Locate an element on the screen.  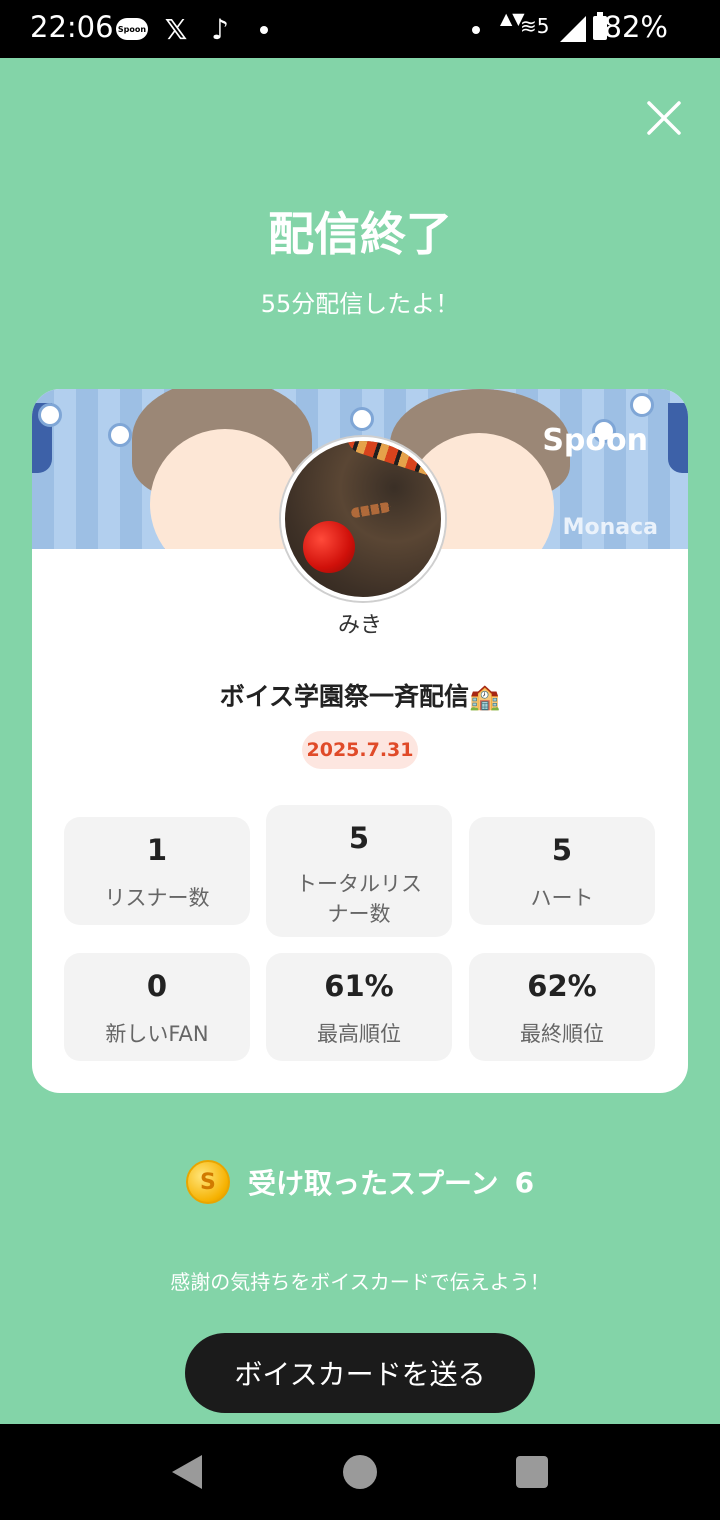
page-title: 配信終了 is located at coordinates (360, 234).